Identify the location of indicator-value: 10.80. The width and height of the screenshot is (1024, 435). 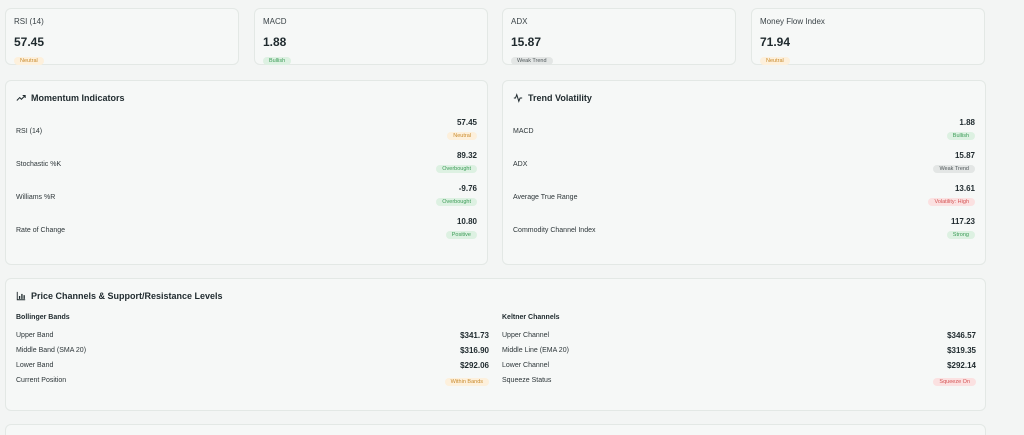
(466, 221).